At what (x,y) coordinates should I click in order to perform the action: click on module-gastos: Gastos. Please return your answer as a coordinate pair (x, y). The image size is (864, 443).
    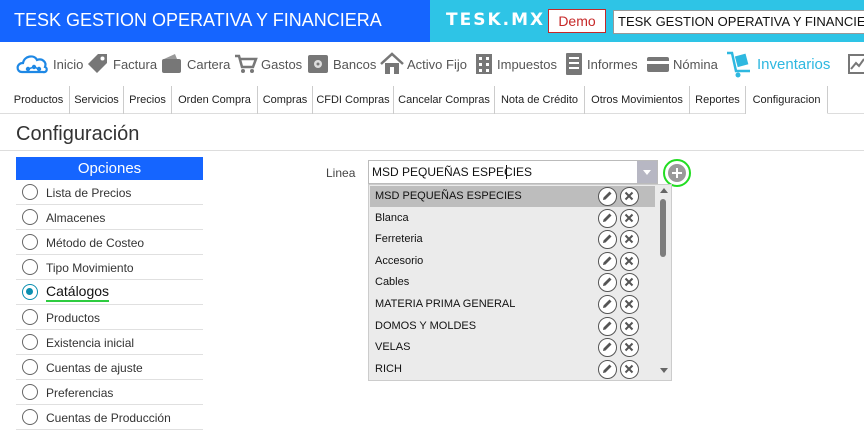
    Looking at the image, I should click on (268, 64).